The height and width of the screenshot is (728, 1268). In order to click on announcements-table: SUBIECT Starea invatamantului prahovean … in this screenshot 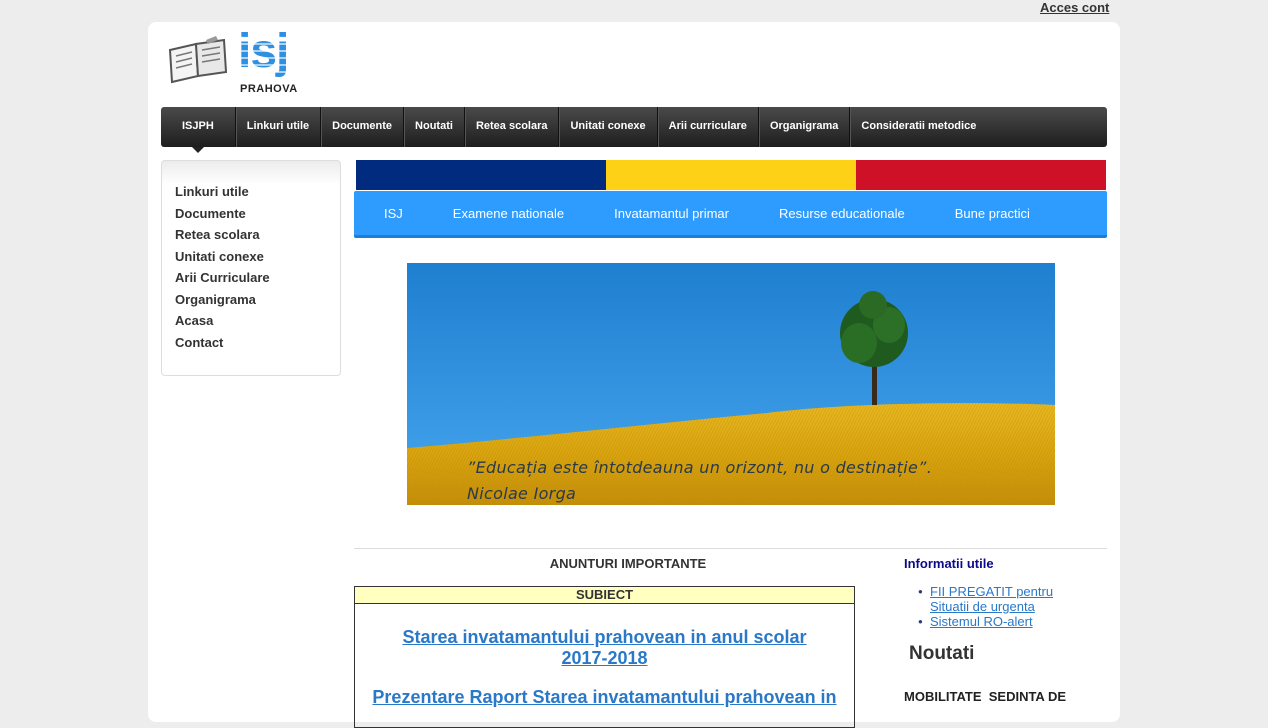, I will do `click(604, 657)`.